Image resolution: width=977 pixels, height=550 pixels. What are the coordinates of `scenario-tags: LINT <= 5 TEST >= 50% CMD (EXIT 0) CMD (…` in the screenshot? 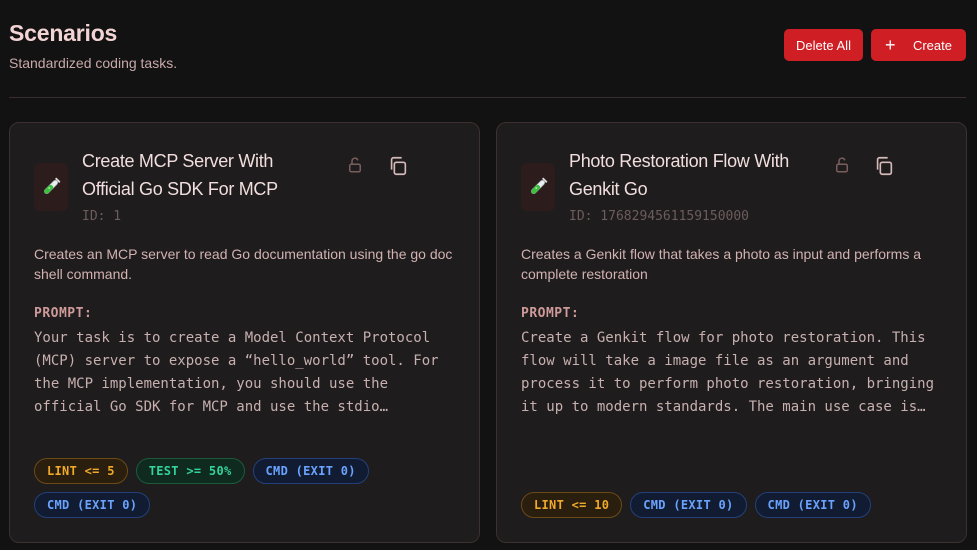 It's located at (254, 488).